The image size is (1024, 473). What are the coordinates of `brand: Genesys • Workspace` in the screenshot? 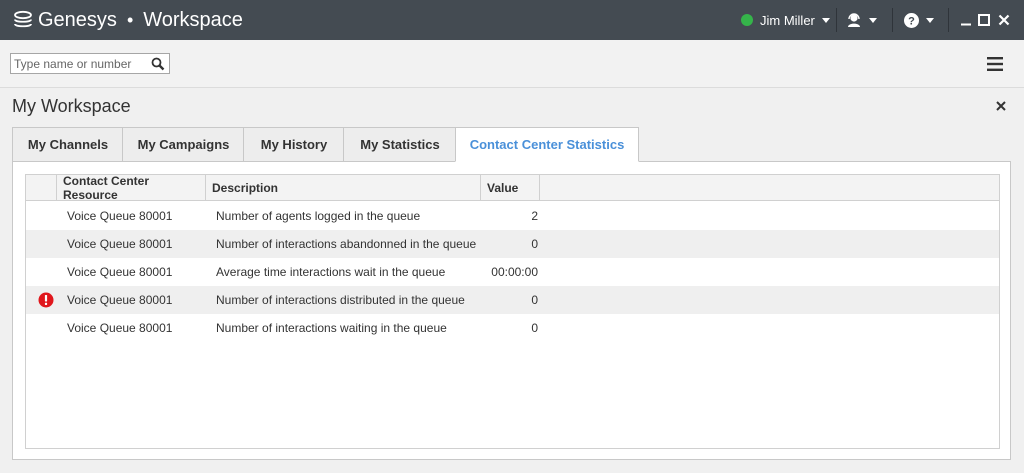 It's located at (127, 20).